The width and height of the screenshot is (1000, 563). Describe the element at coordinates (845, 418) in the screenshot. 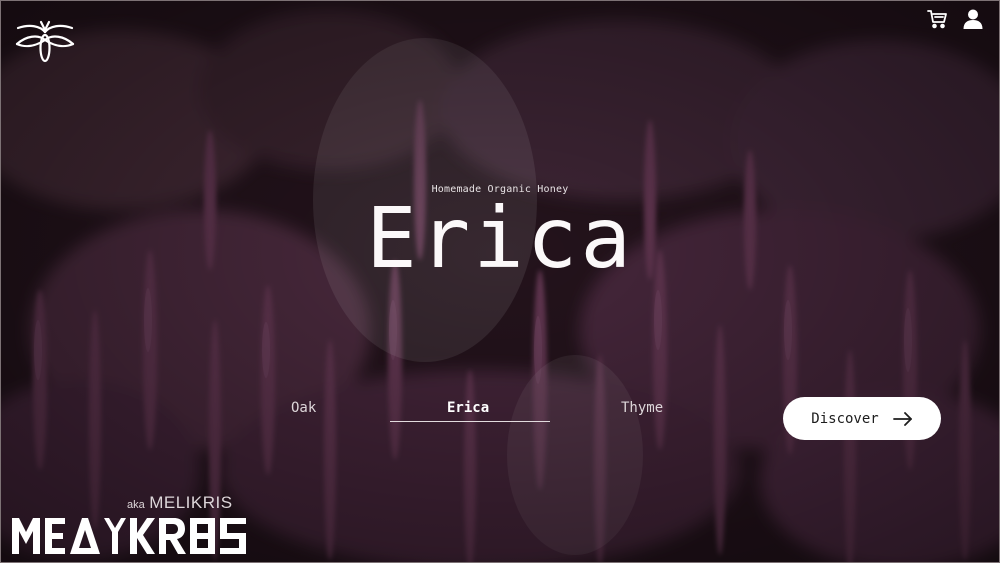

I see `discover-button-label: Discover` at that location.